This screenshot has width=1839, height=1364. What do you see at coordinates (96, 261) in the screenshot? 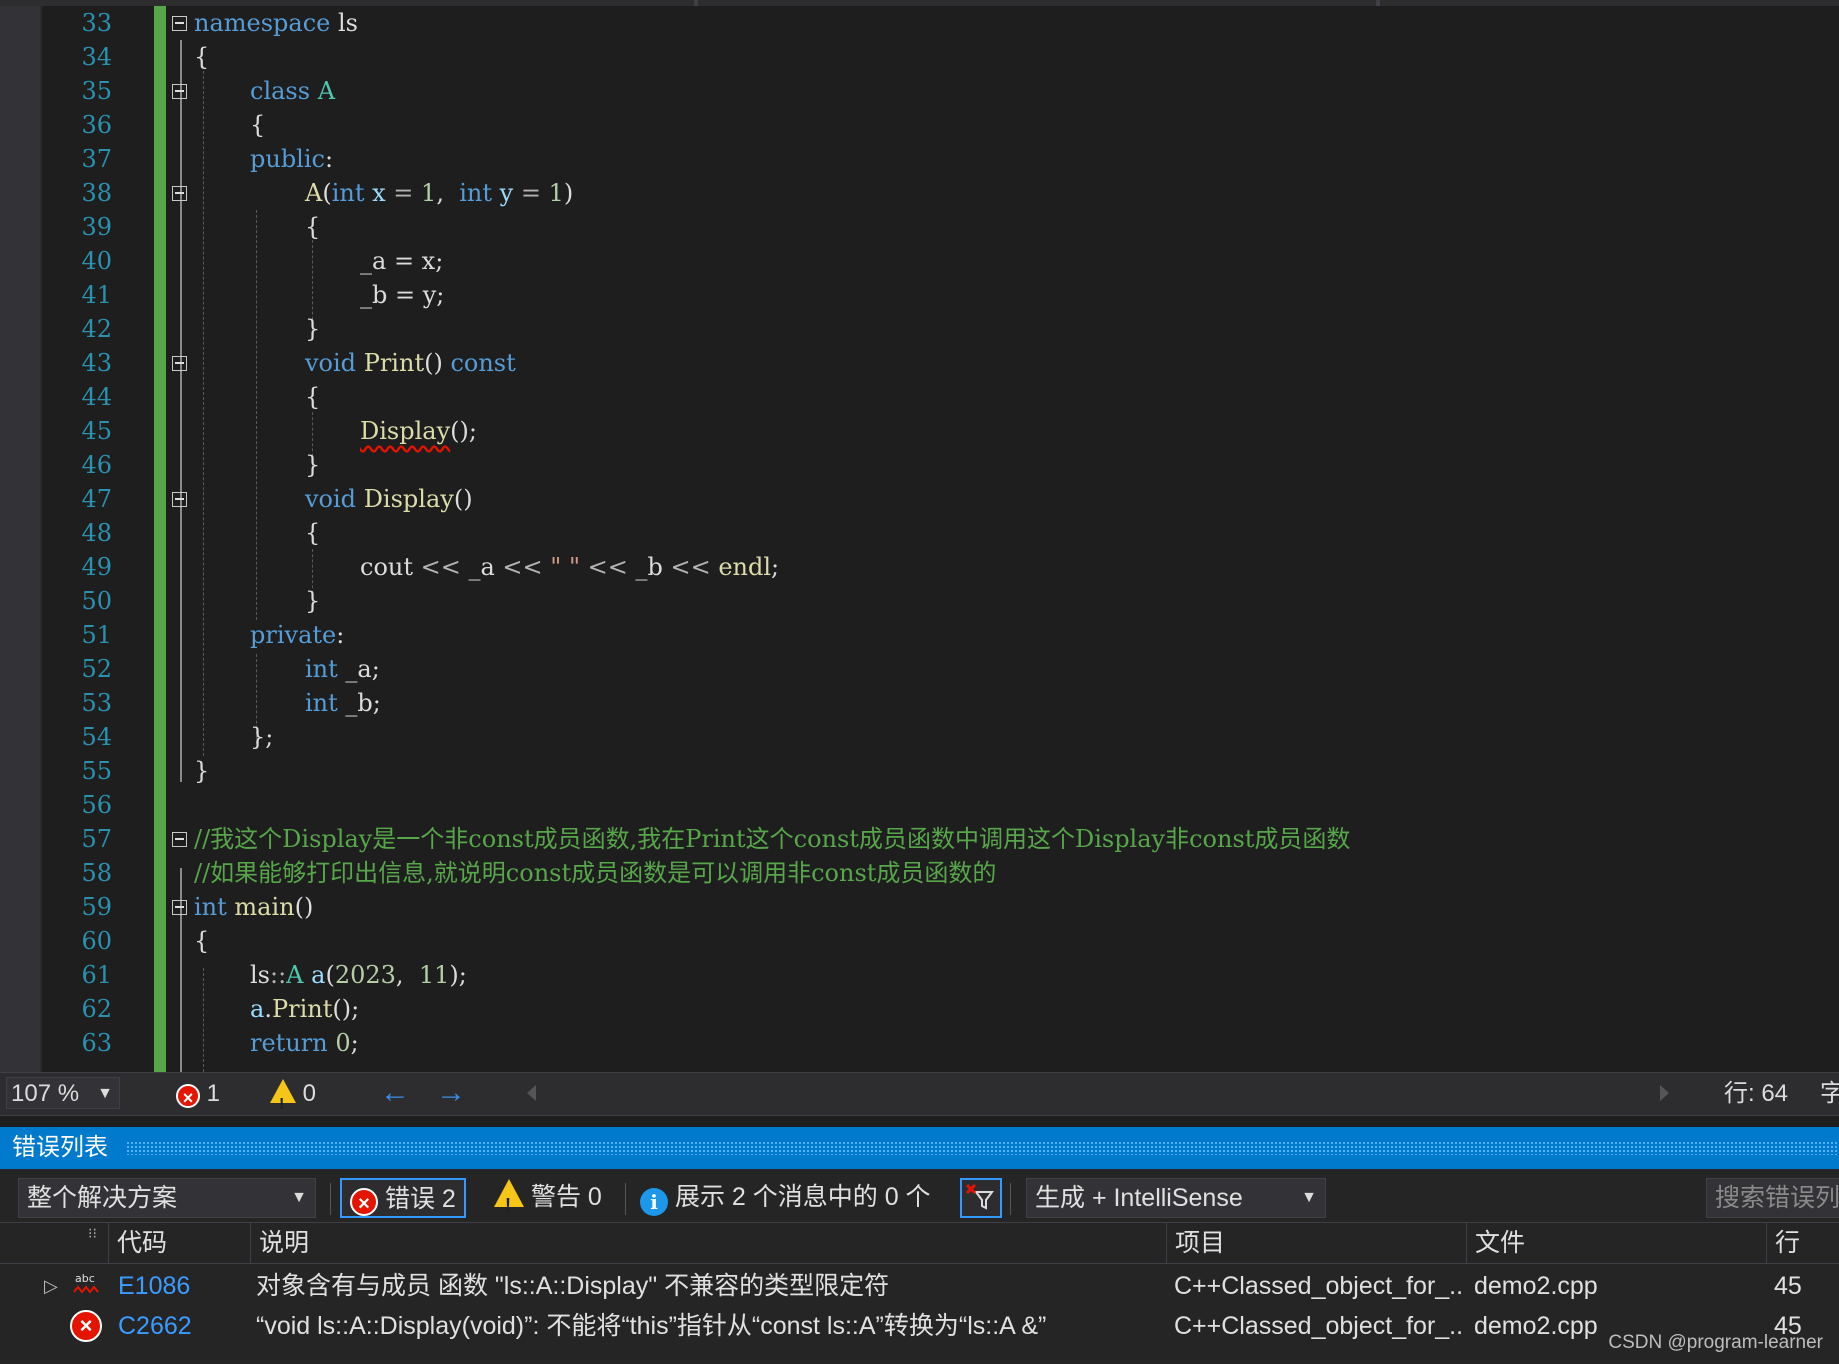
I see `line-number: 40` at bounding box center [96, 261].